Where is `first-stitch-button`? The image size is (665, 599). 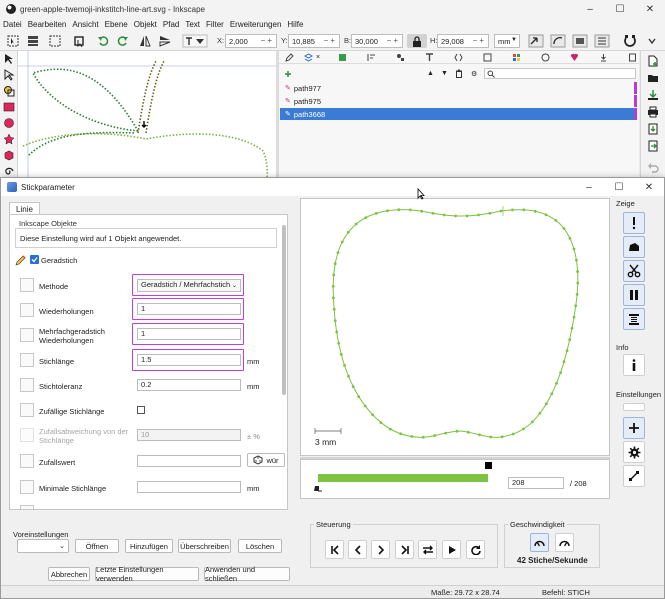
first-stitch-button is located at coordinates (334, 549).